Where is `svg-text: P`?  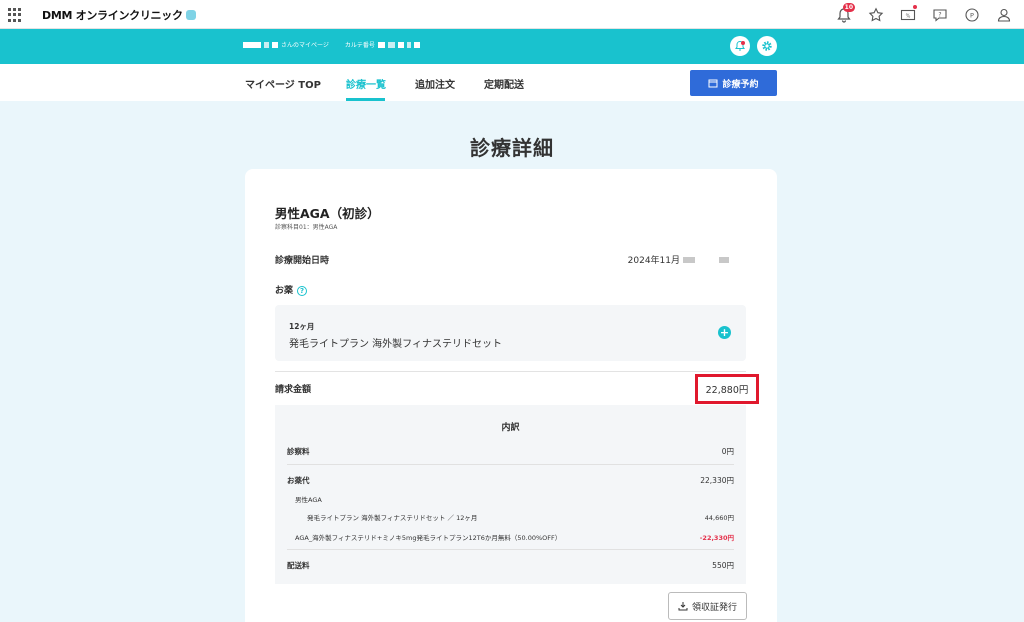 svg-text: P is located at coordinates (972, 16).